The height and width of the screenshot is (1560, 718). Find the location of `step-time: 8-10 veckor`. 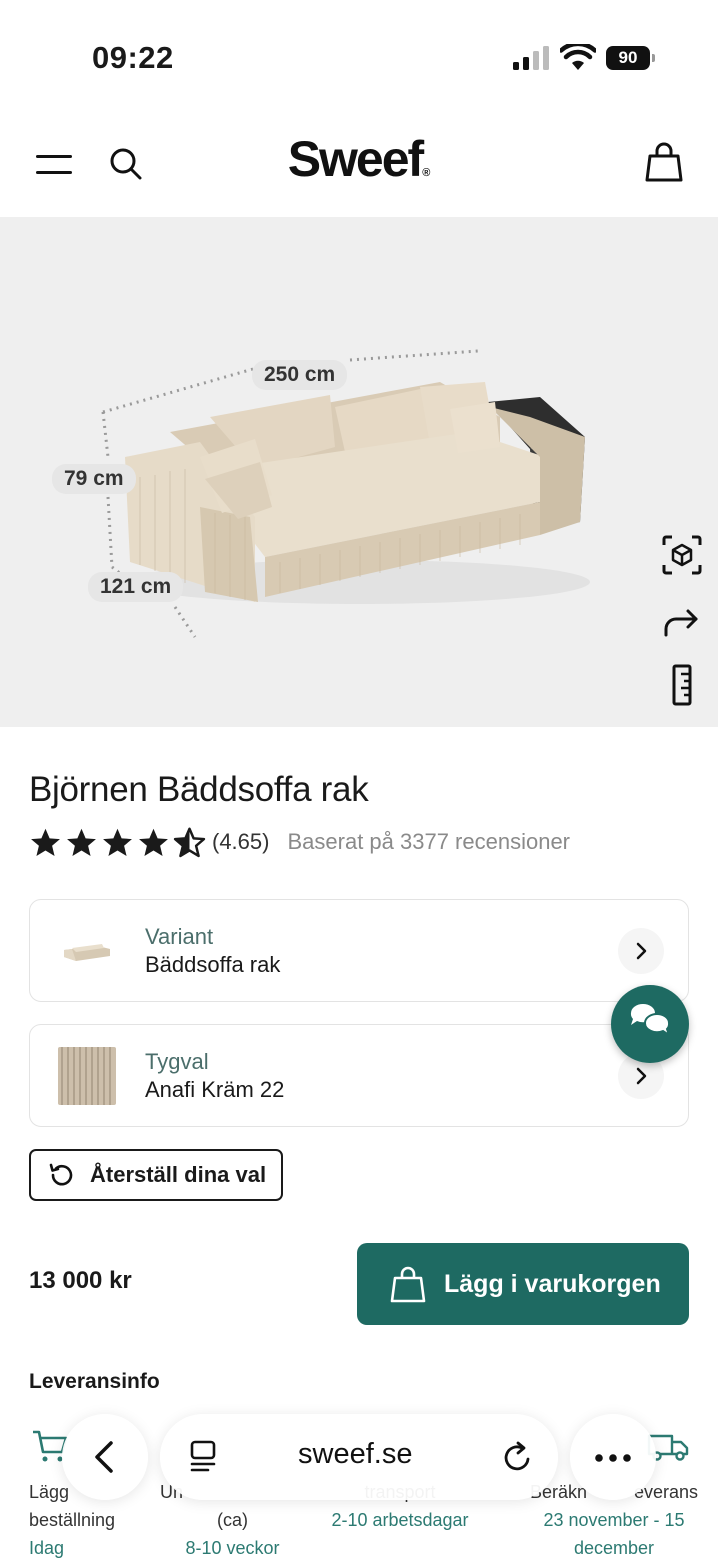

step-time: 8-10 veckor is located at coordinates (232, 1548).